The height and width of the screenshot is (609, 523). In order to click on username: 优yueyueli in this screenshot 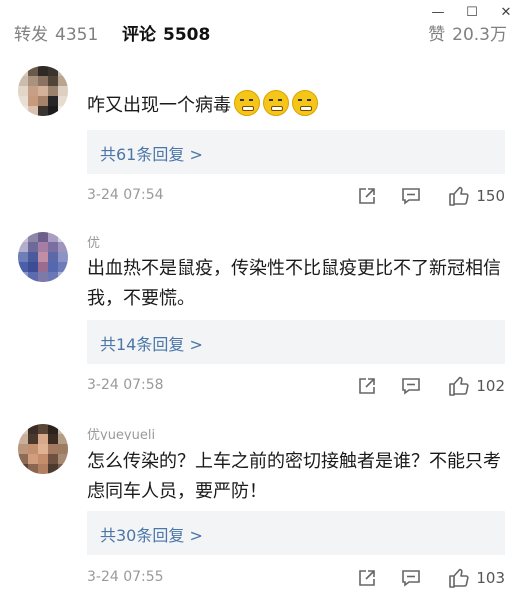, I will do `click(121, 432)`.